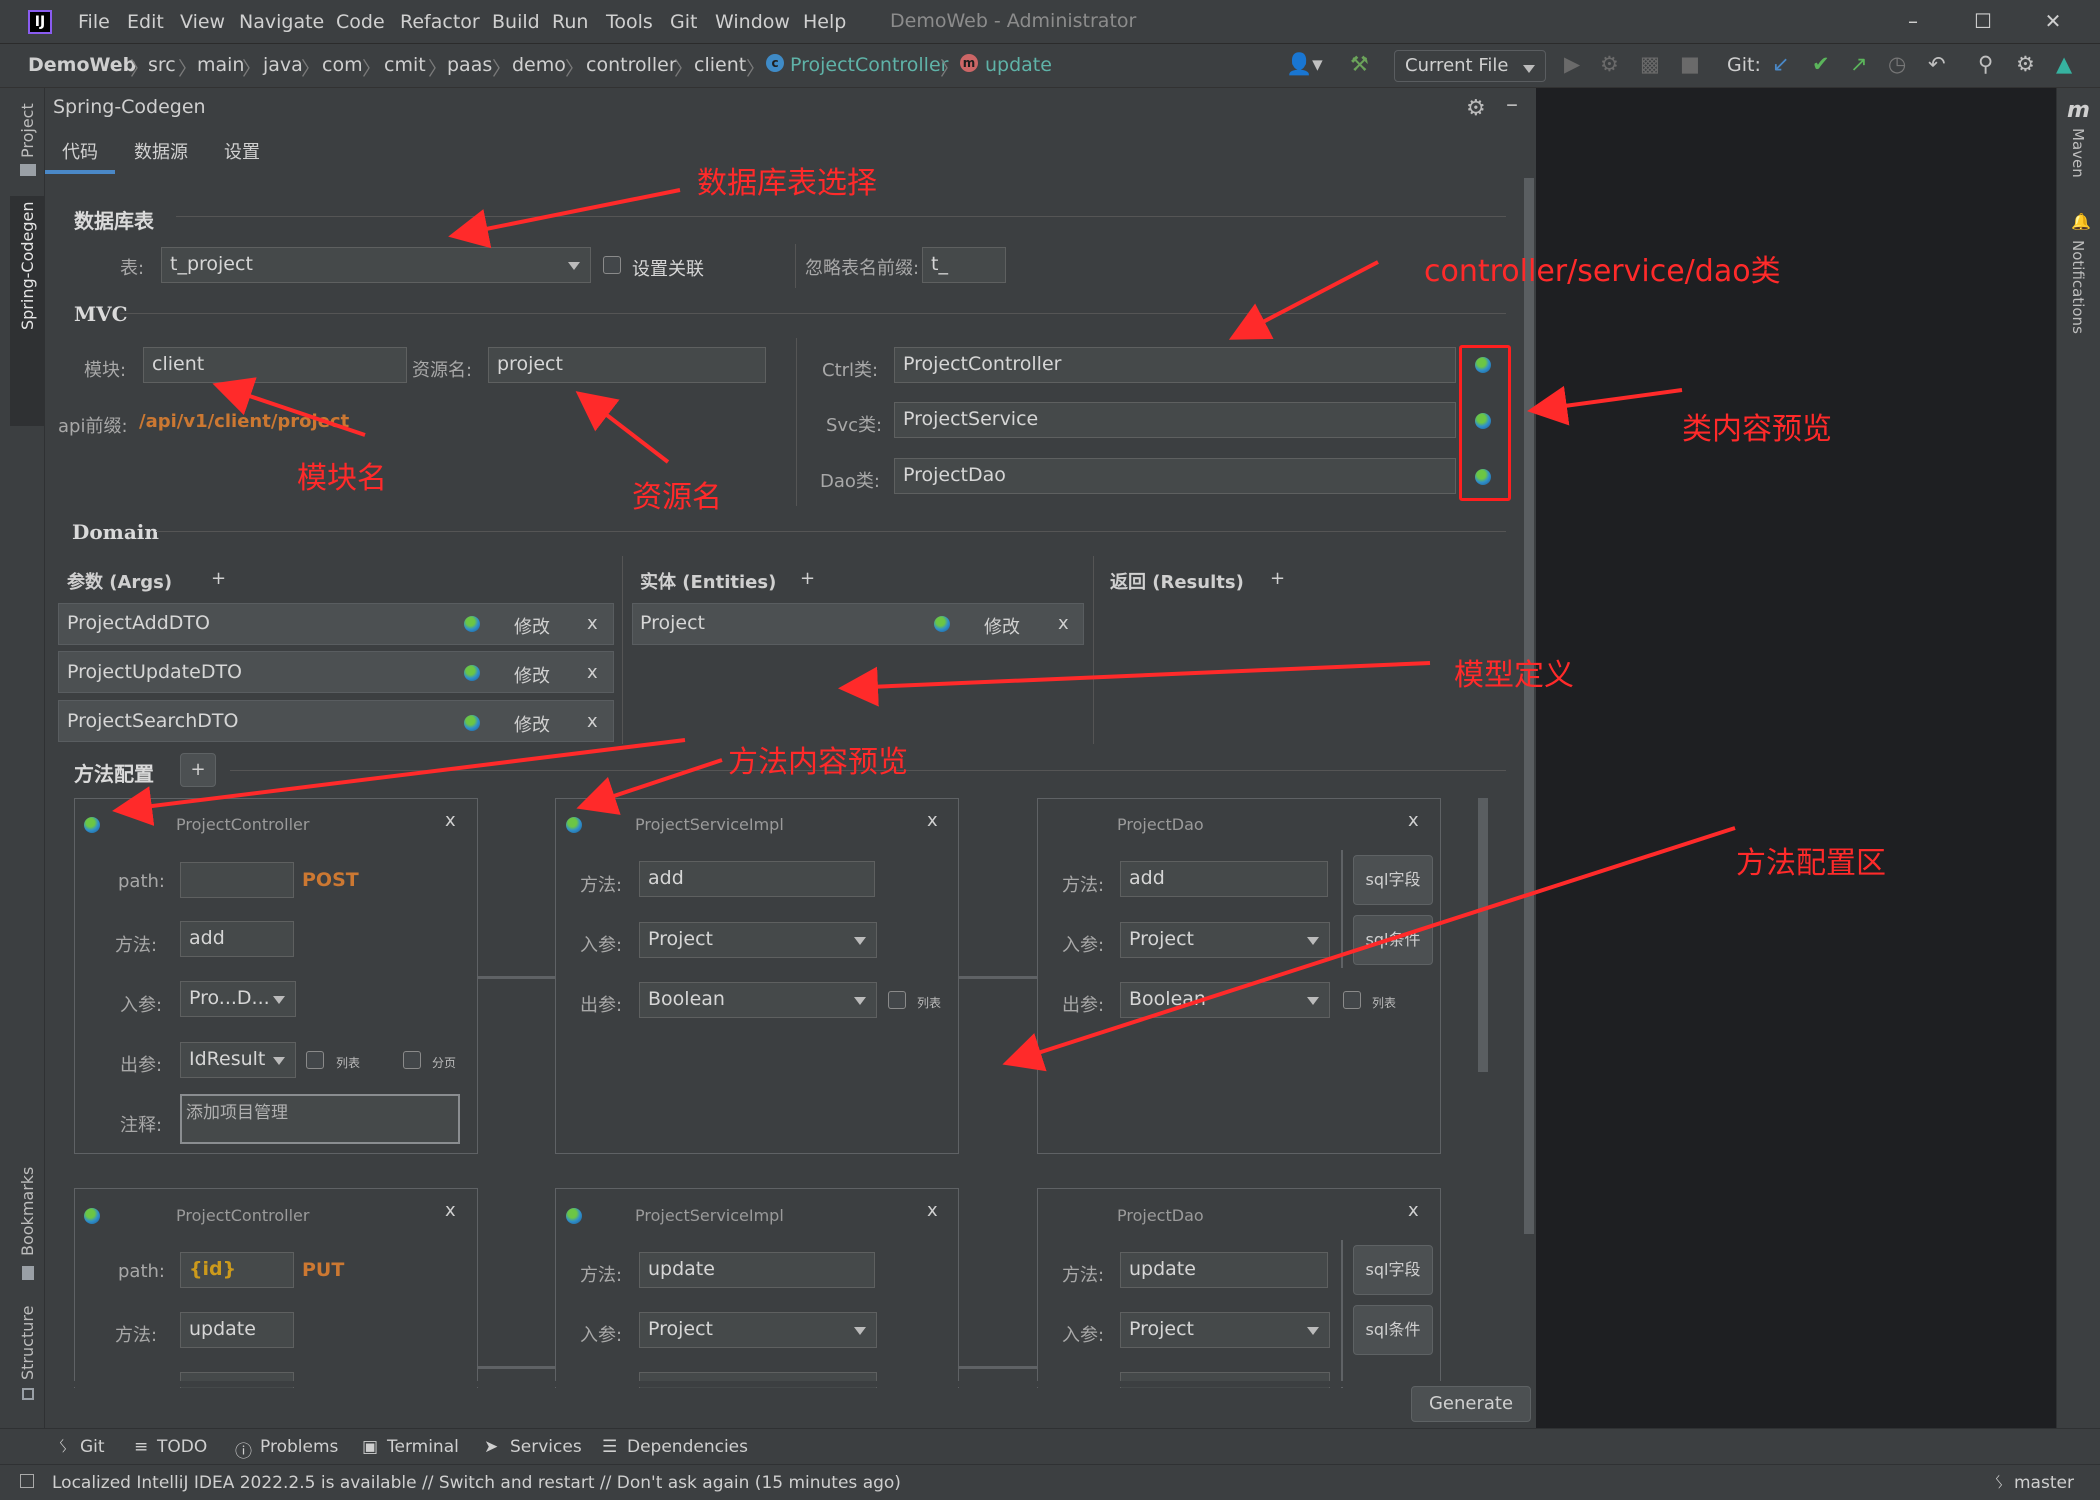 The image size is (2100, 1500). Describe the element at coordinates (1602, 271) in the screenshot. I see `annotation-classes: controller/service/dao类` at that location.